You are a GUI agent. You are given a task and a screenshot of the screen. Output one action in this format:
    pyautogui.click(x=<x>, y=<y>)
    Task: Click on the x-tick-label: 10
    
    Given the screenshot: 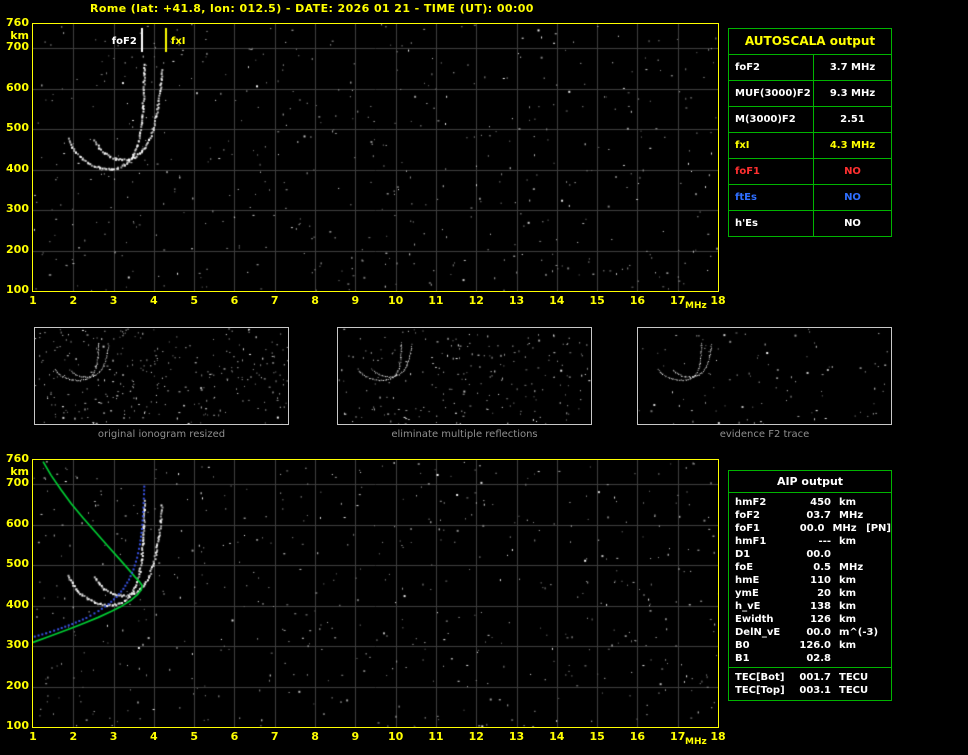 What is the action you would take?
    pyautogui.click(x=395, y=736)
    